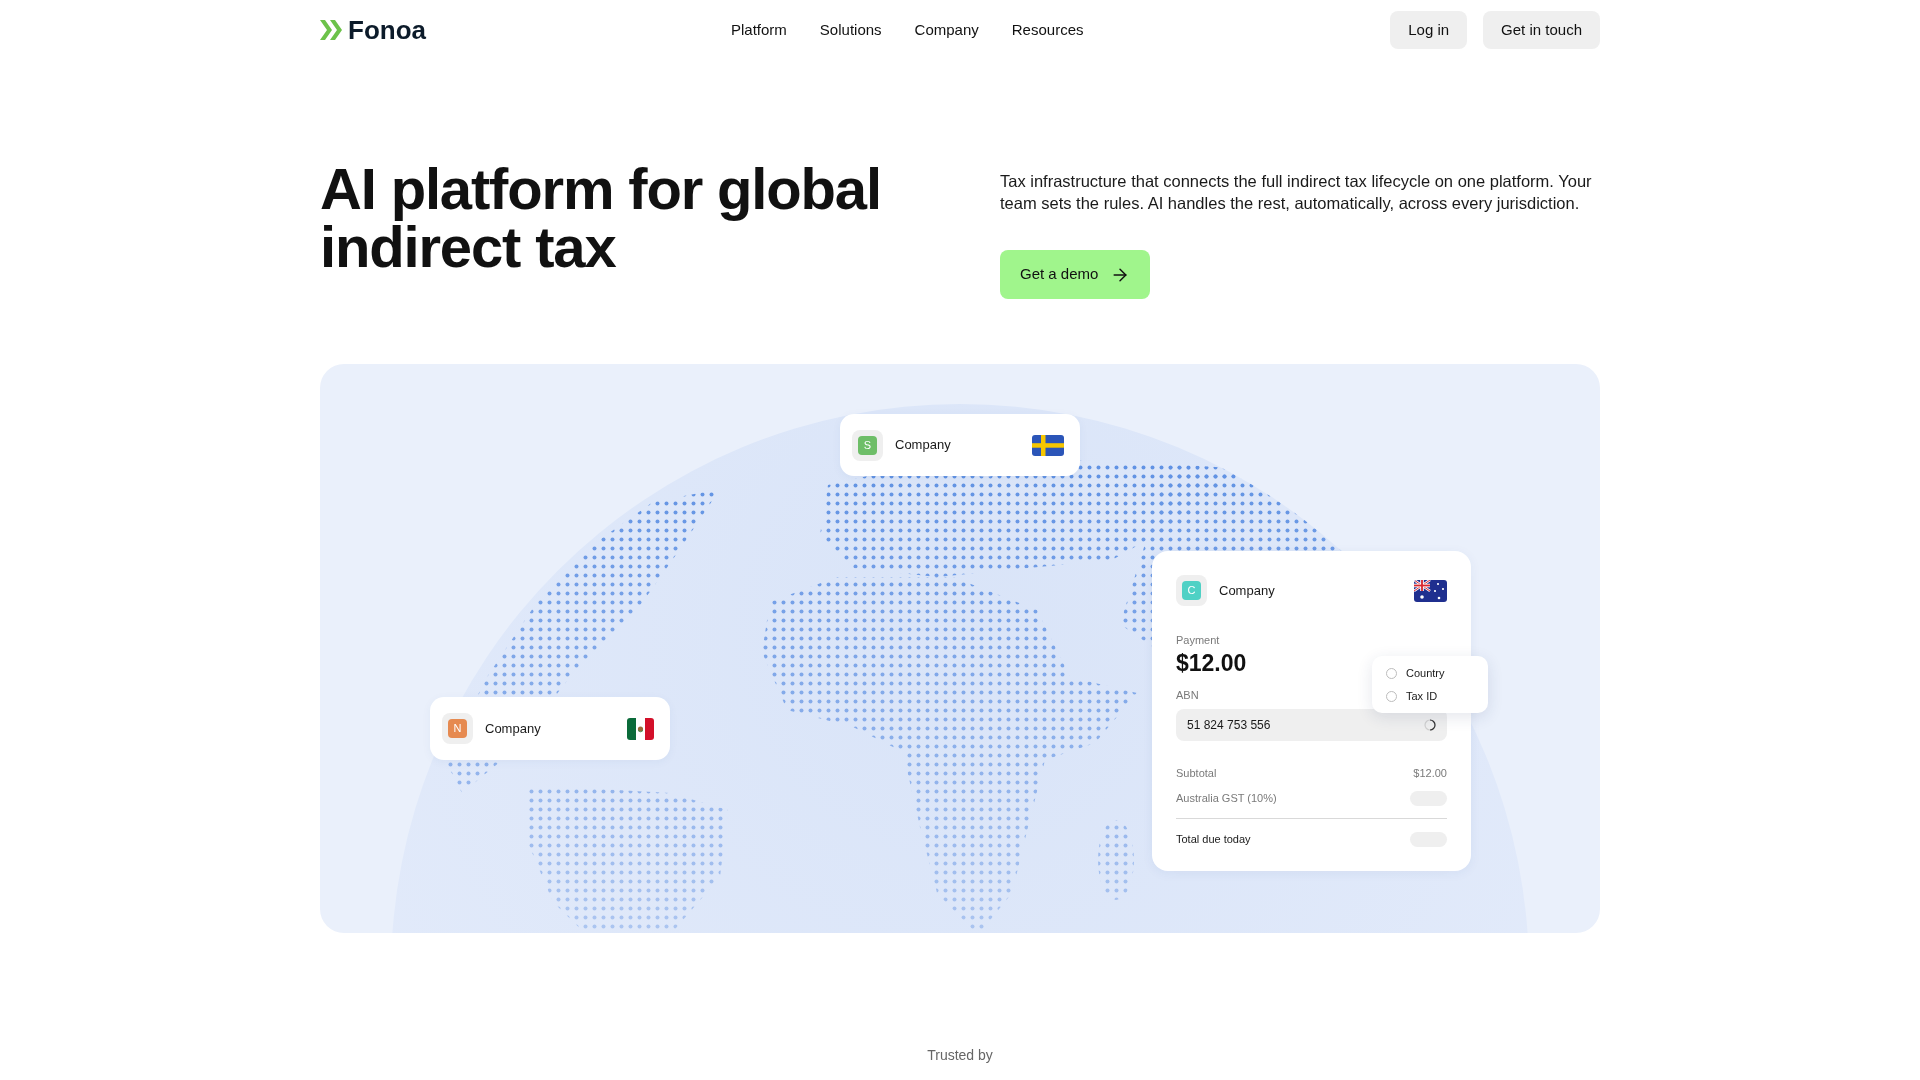  Describe the element at coordinates (640, 728) in the screenshot. I see `mexico-flag-icon` at that location.